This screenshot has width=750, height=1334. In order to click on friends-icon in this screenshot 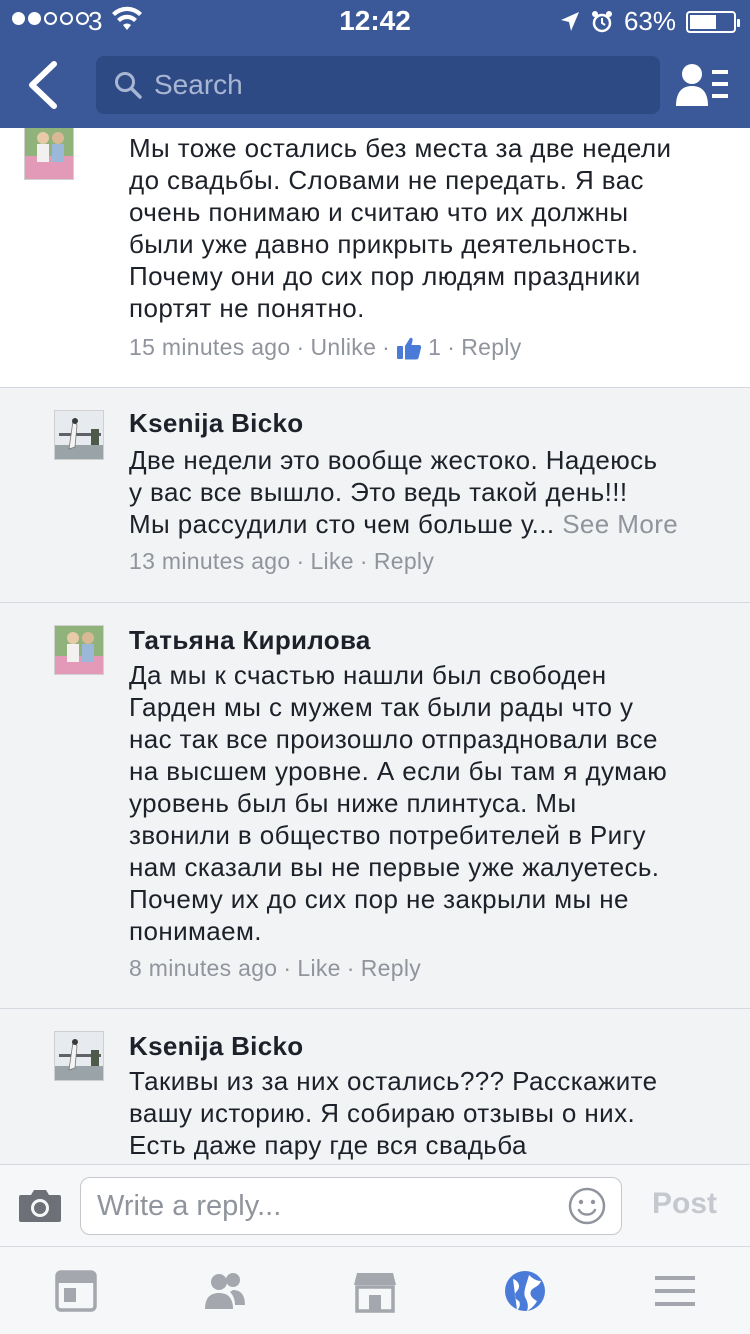, I will do `click(225, 1291)`.